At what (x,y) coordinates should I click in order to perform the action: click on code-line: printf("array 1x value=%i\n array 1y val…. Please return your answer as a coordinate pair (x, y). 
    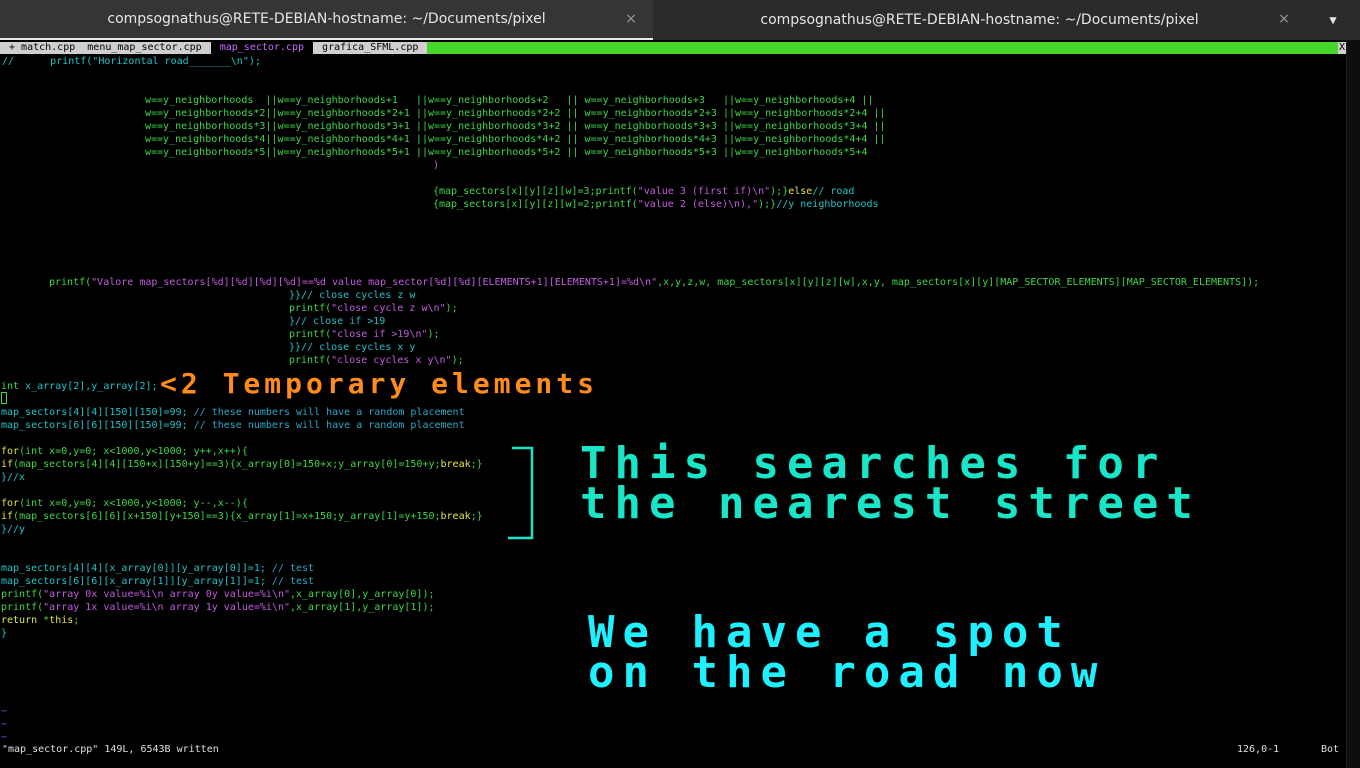
    Looking at the image, I should click on (218, 607).